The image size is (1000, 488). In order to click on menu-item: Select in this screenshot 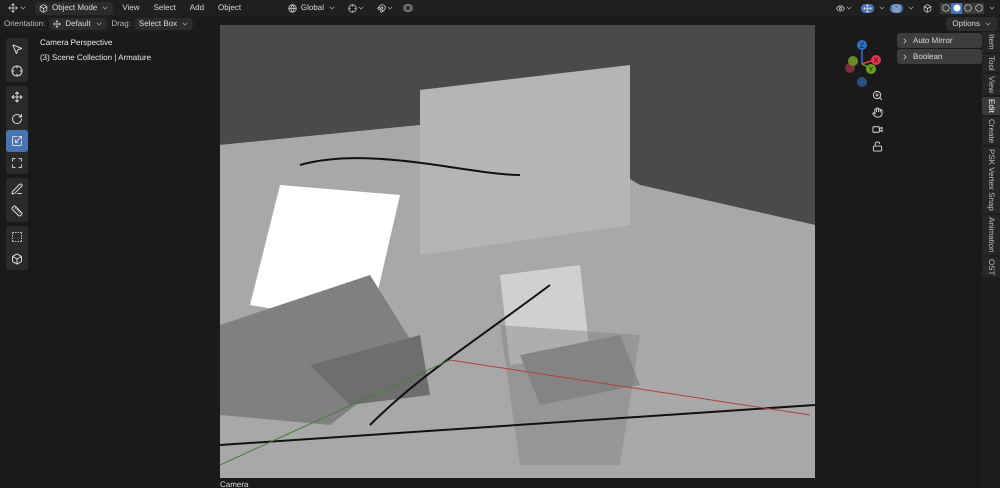, I will do `click(164, 8)`.